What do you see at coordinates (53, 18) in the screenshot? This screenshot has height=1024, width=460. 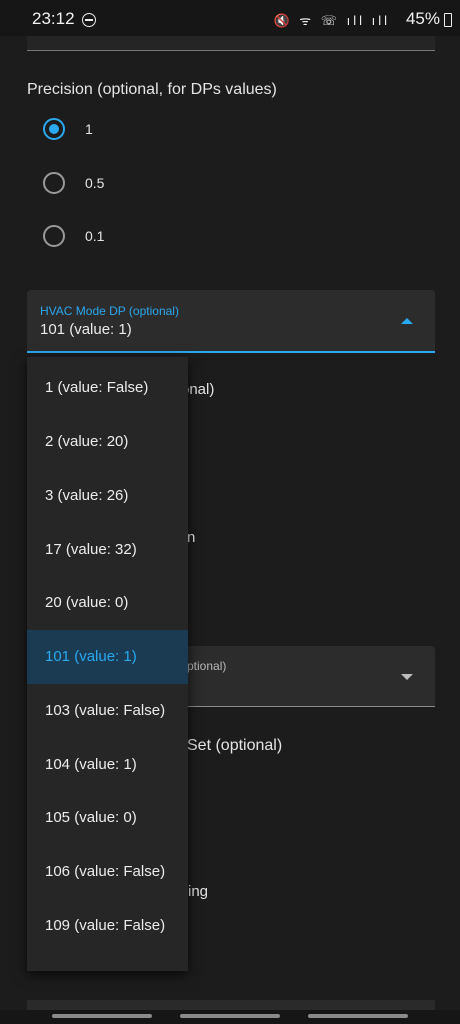 I see `status-time: 23:12` at bounding box center [53, 18].